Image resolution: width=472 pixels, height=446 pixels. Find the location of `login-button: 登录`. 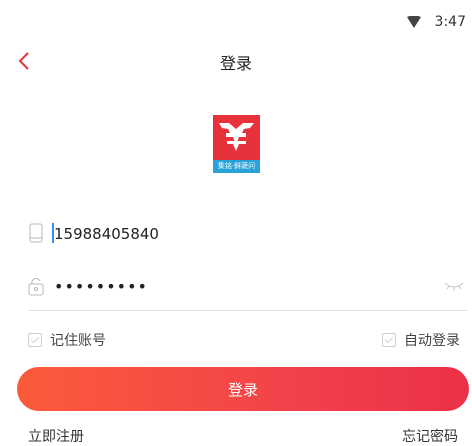

login-button: 登录 is located at coordinates (243, 389).